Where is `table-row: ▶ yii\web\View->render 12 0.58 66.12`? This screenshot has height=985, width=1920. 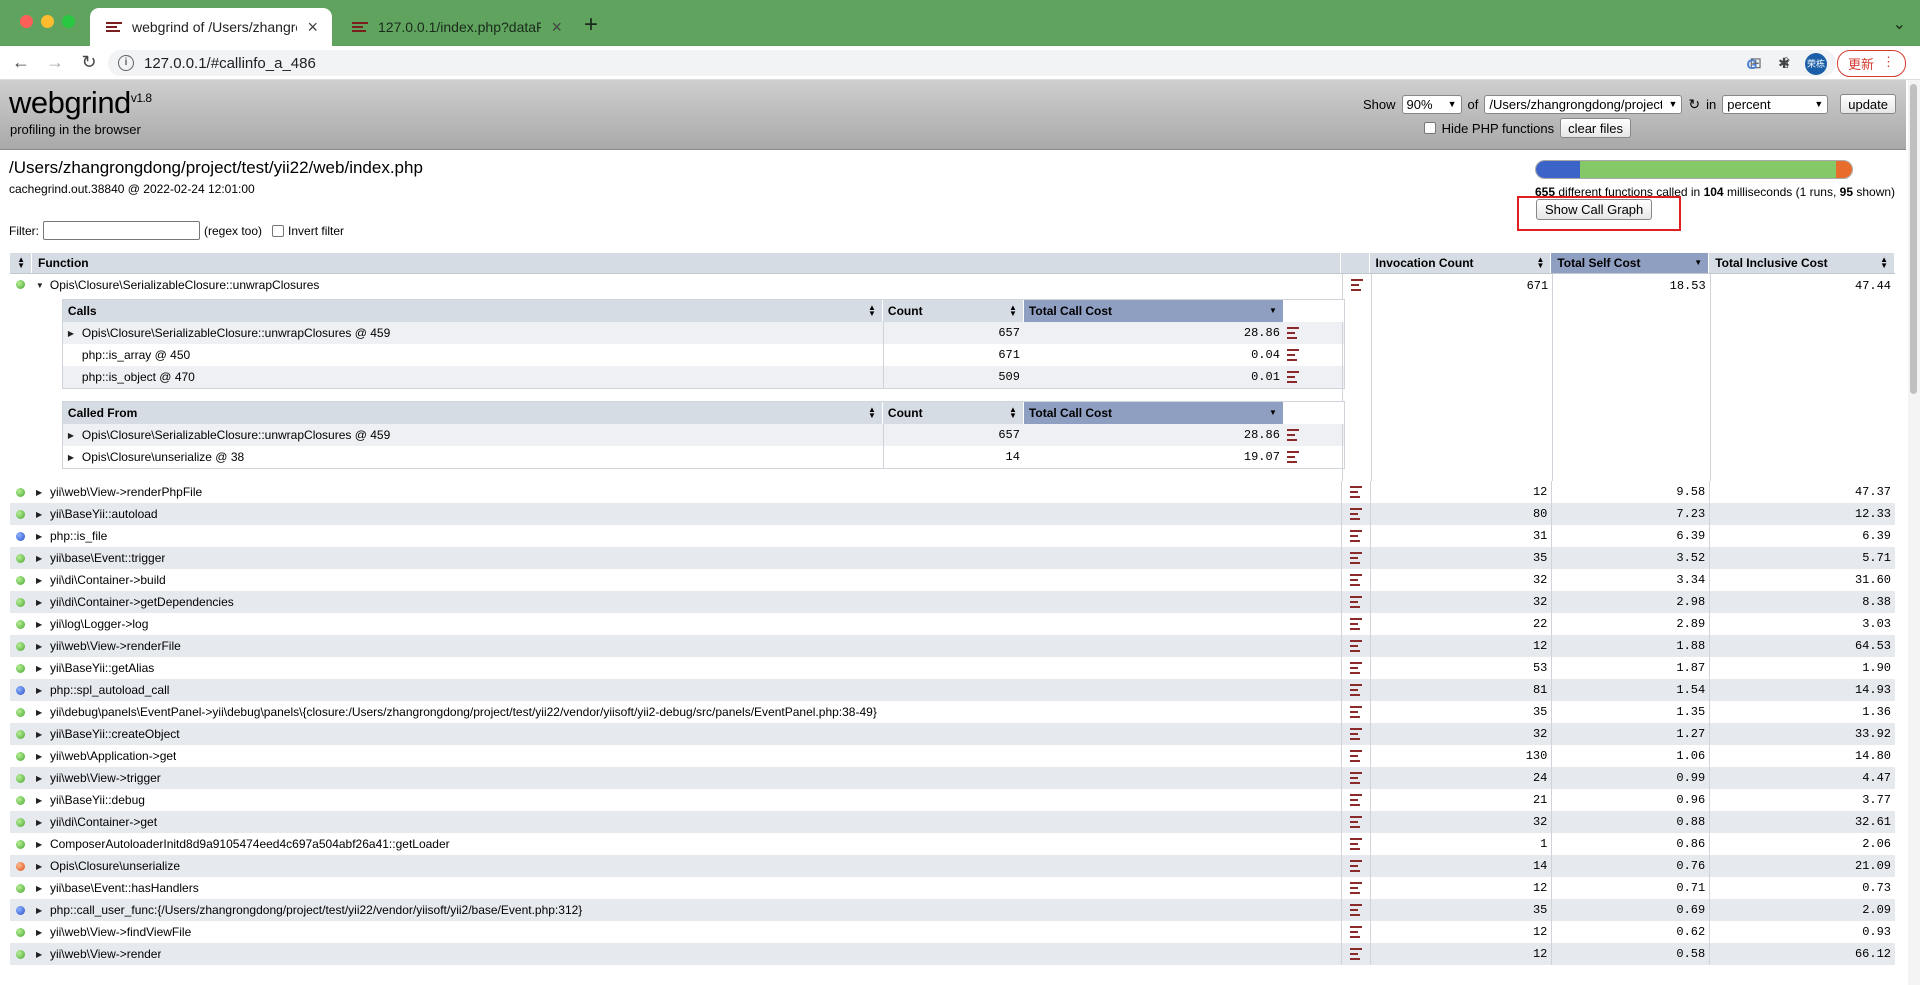 table-row: ▶ yii\web\View->render 12 0.58 66.12 is located at coordinates (952, 954).